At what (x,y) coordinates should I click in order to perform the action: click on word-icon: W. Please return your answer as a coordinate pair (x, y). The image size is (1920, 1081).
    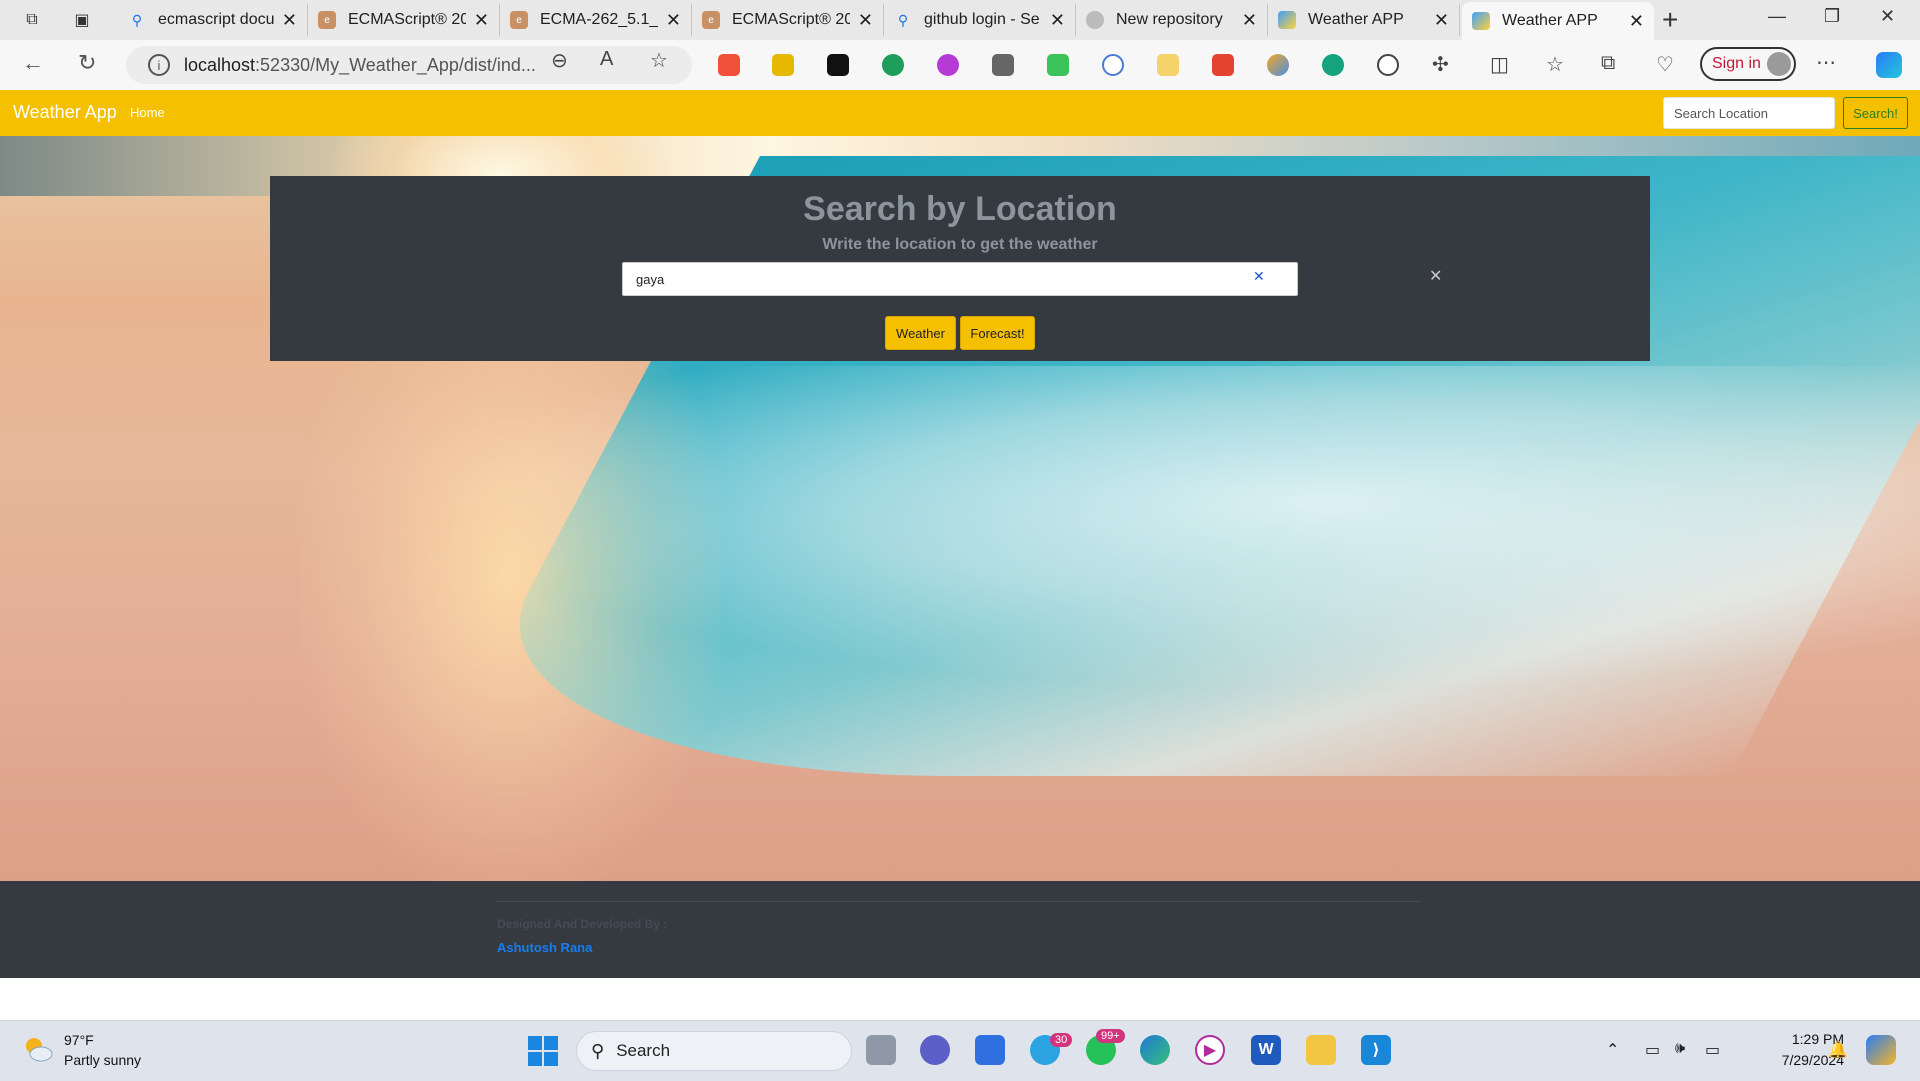
    Looking at the image, I should click on (1266, 1050).